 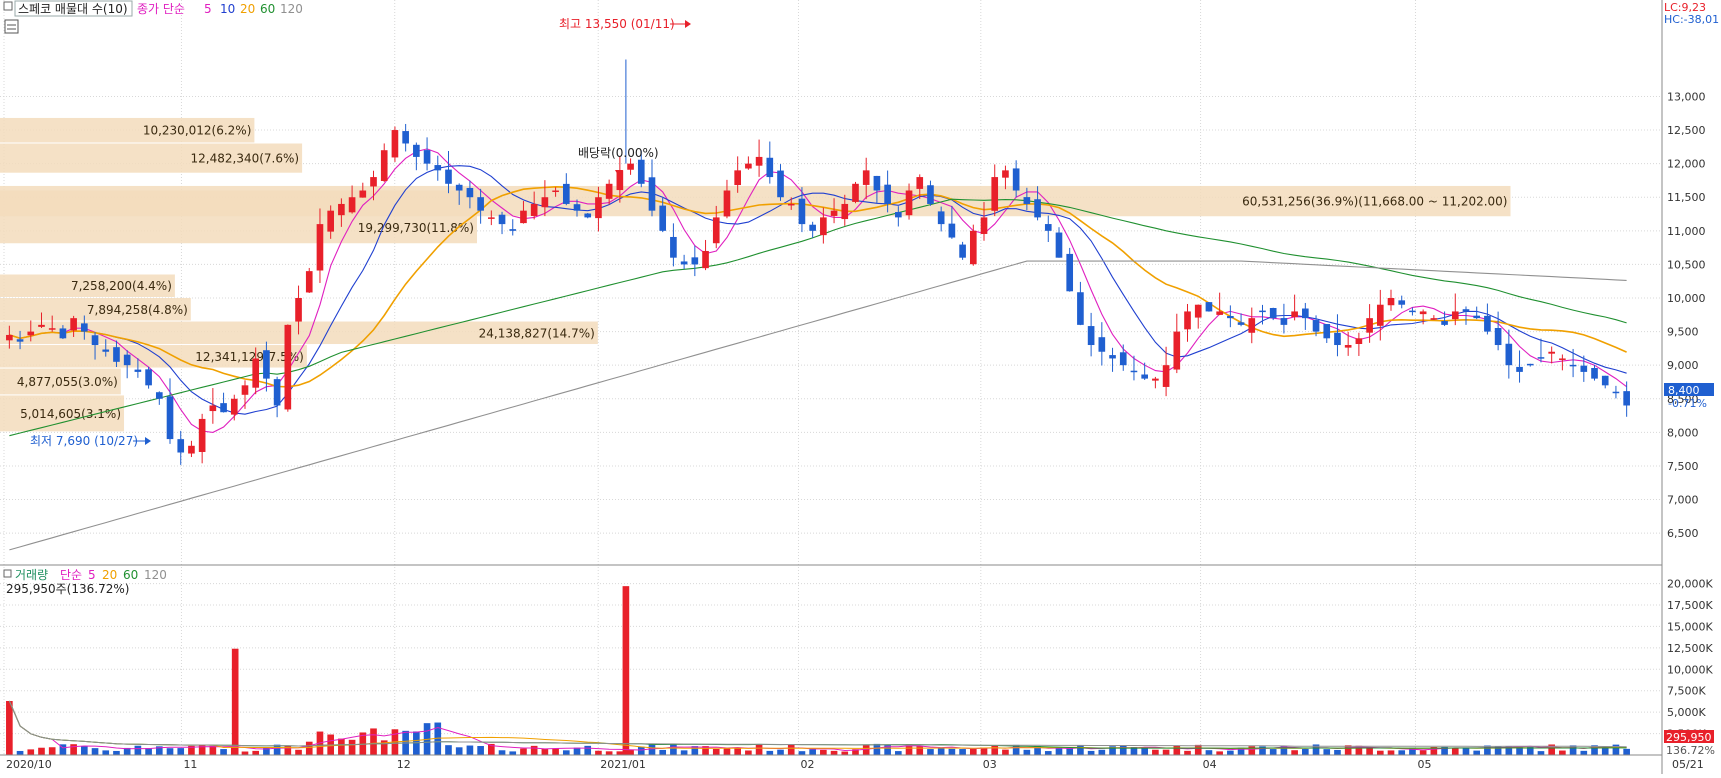 What do you see at coordinates (11, 26) in the screenshot?
I see `grid-settings-icon` at bounding box center [11, 26].